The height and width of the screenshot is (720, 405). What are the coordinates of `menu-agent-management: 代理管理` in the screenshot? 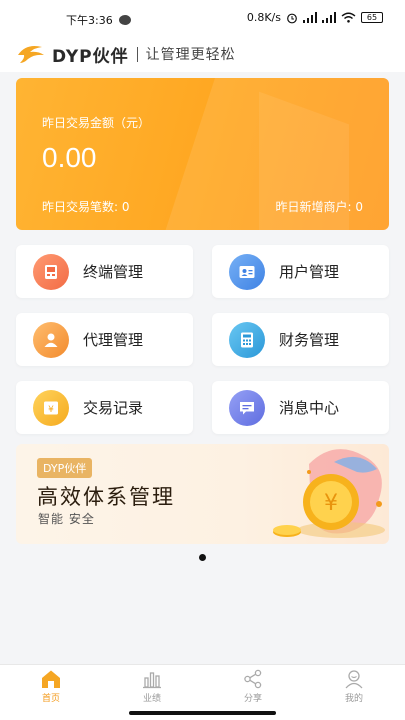 It's located at (104, 339).